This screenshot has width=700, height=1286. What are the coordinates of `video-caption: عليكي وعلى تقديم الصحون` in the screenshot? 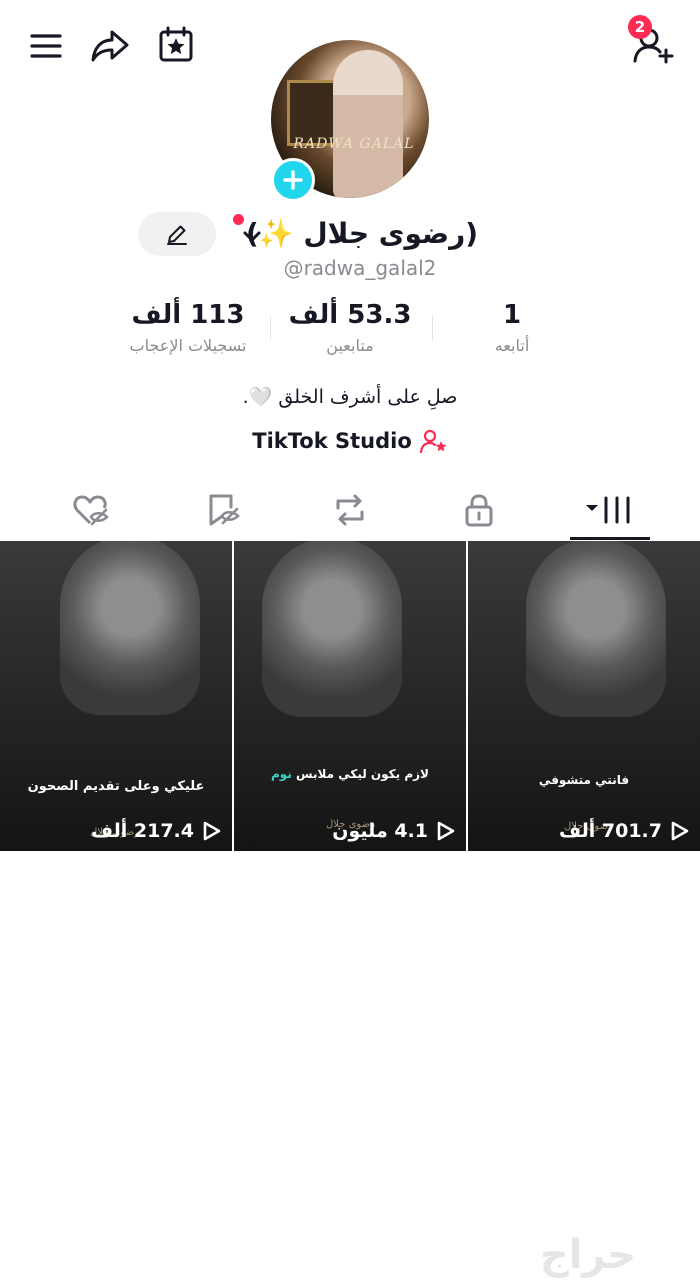 It's located at (116, 786).